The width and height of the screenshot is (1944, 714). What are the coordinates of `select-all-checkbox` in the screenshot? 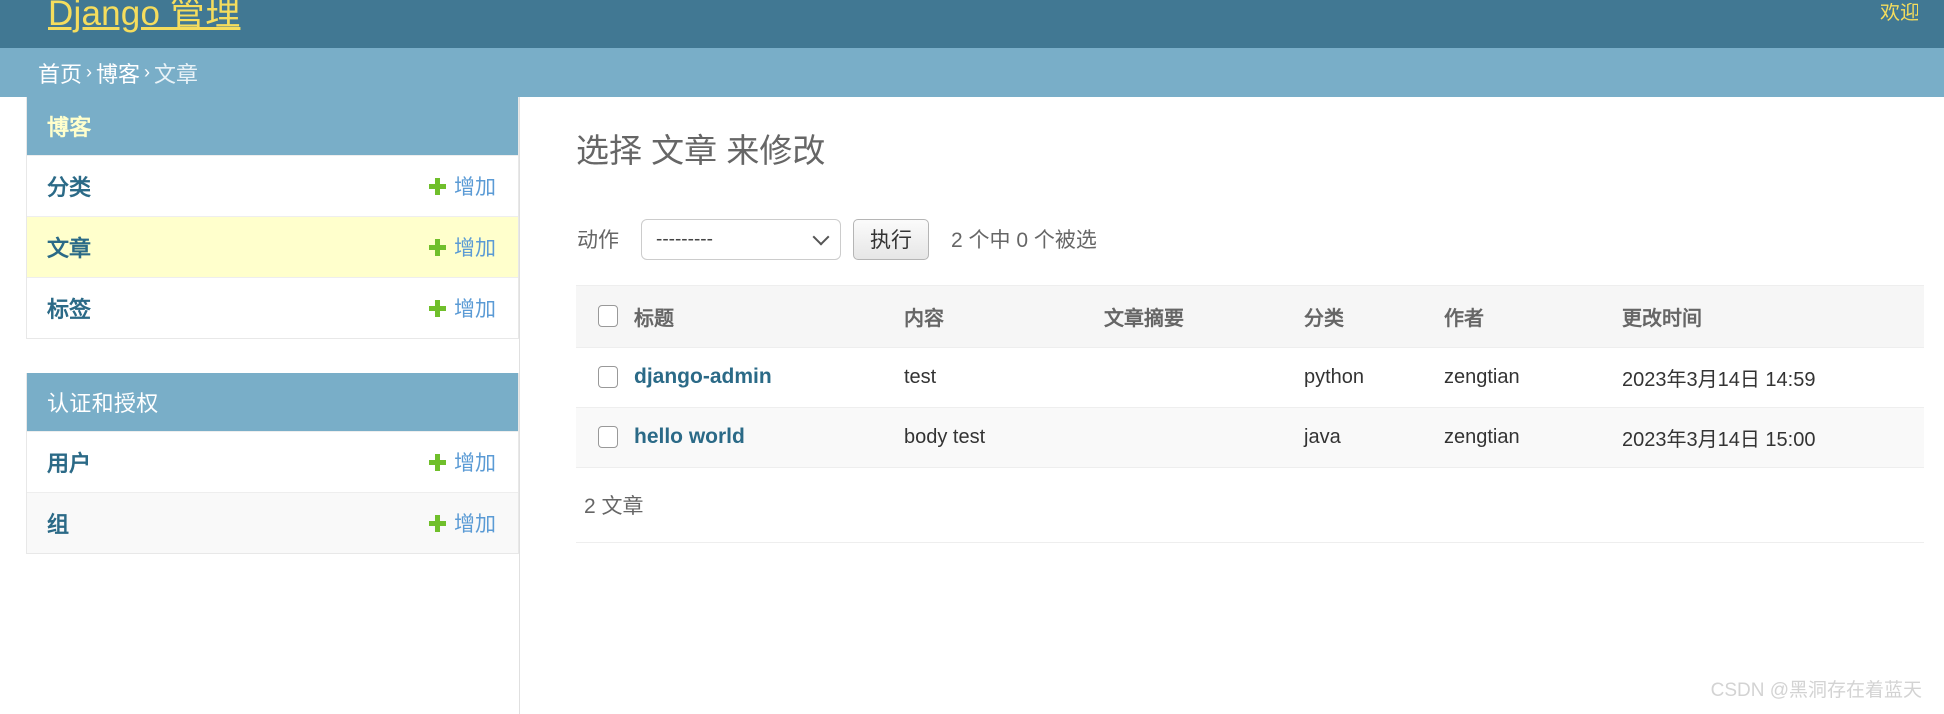 It's located at (608, 316).